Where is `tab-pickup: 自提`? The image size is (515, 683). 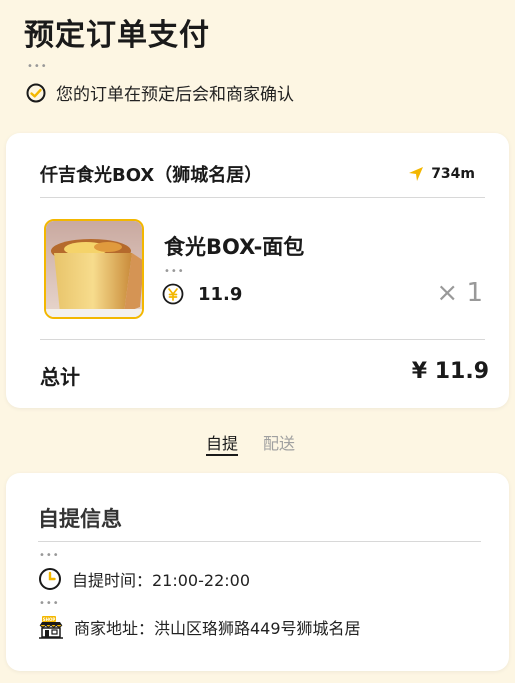 tab-pickup: 自提 is located at coordinates (222, 443).